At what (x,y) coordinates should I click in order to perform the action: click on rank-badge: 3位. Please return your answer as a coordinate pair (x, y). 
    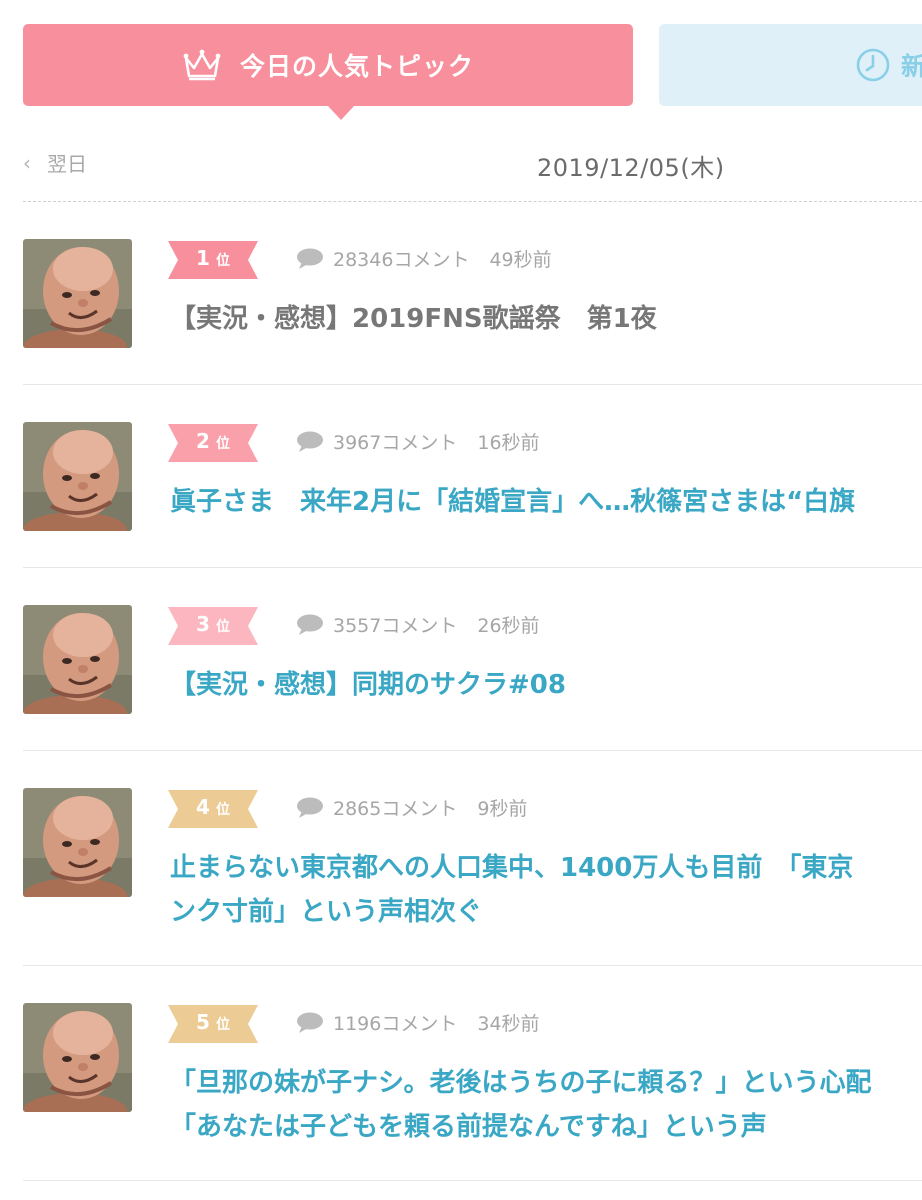
    Looking at the image, I should click on (213, 626).